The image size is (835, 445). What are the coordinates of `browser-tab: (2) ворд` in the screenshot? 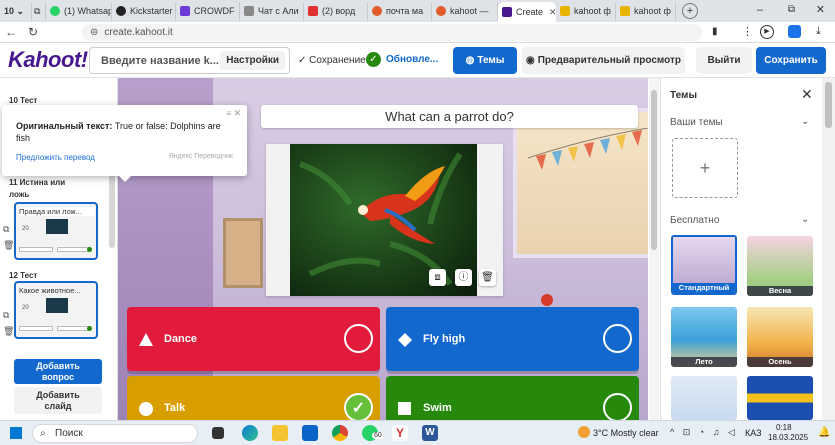 It's located at (336, 11).